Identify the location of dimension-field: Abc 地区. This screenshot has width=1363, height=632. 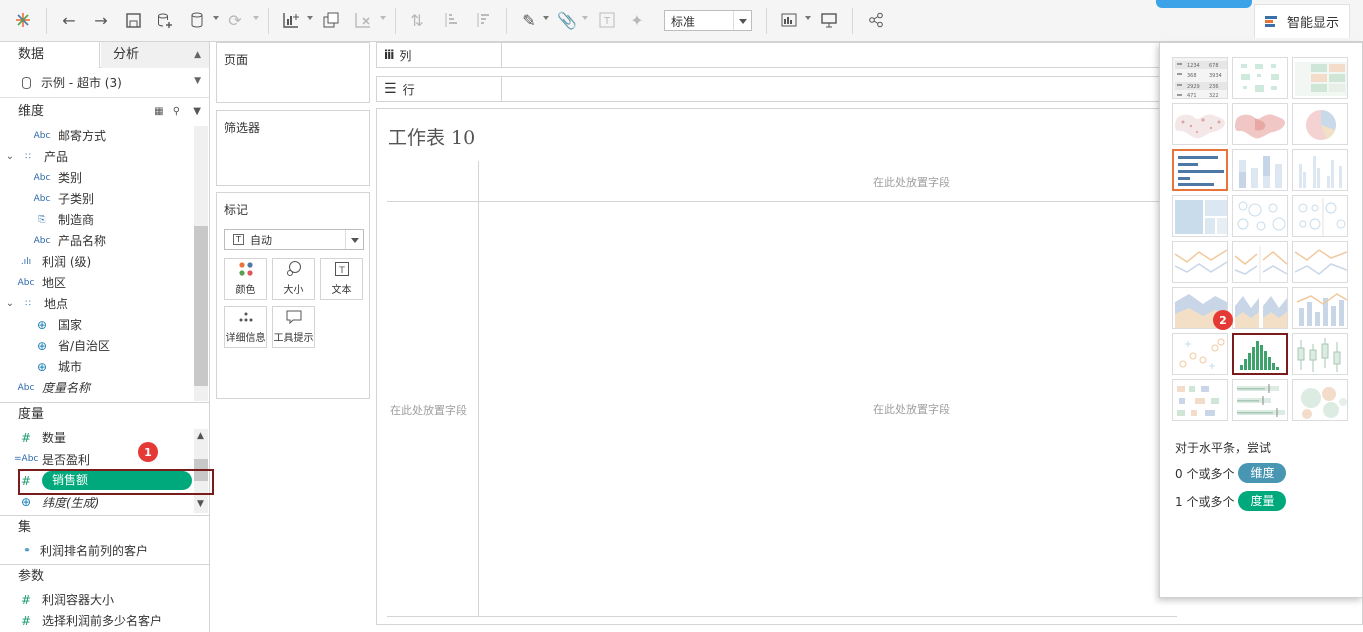
(96, 282).